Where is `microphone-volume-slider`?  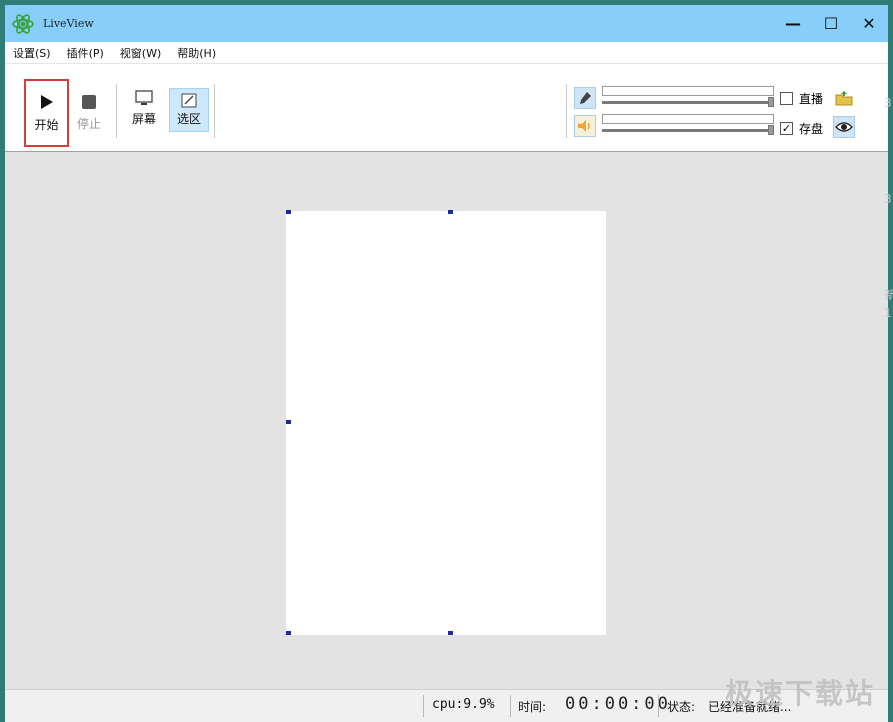
microphone-volume-slider is located at coordinates (688, 96).